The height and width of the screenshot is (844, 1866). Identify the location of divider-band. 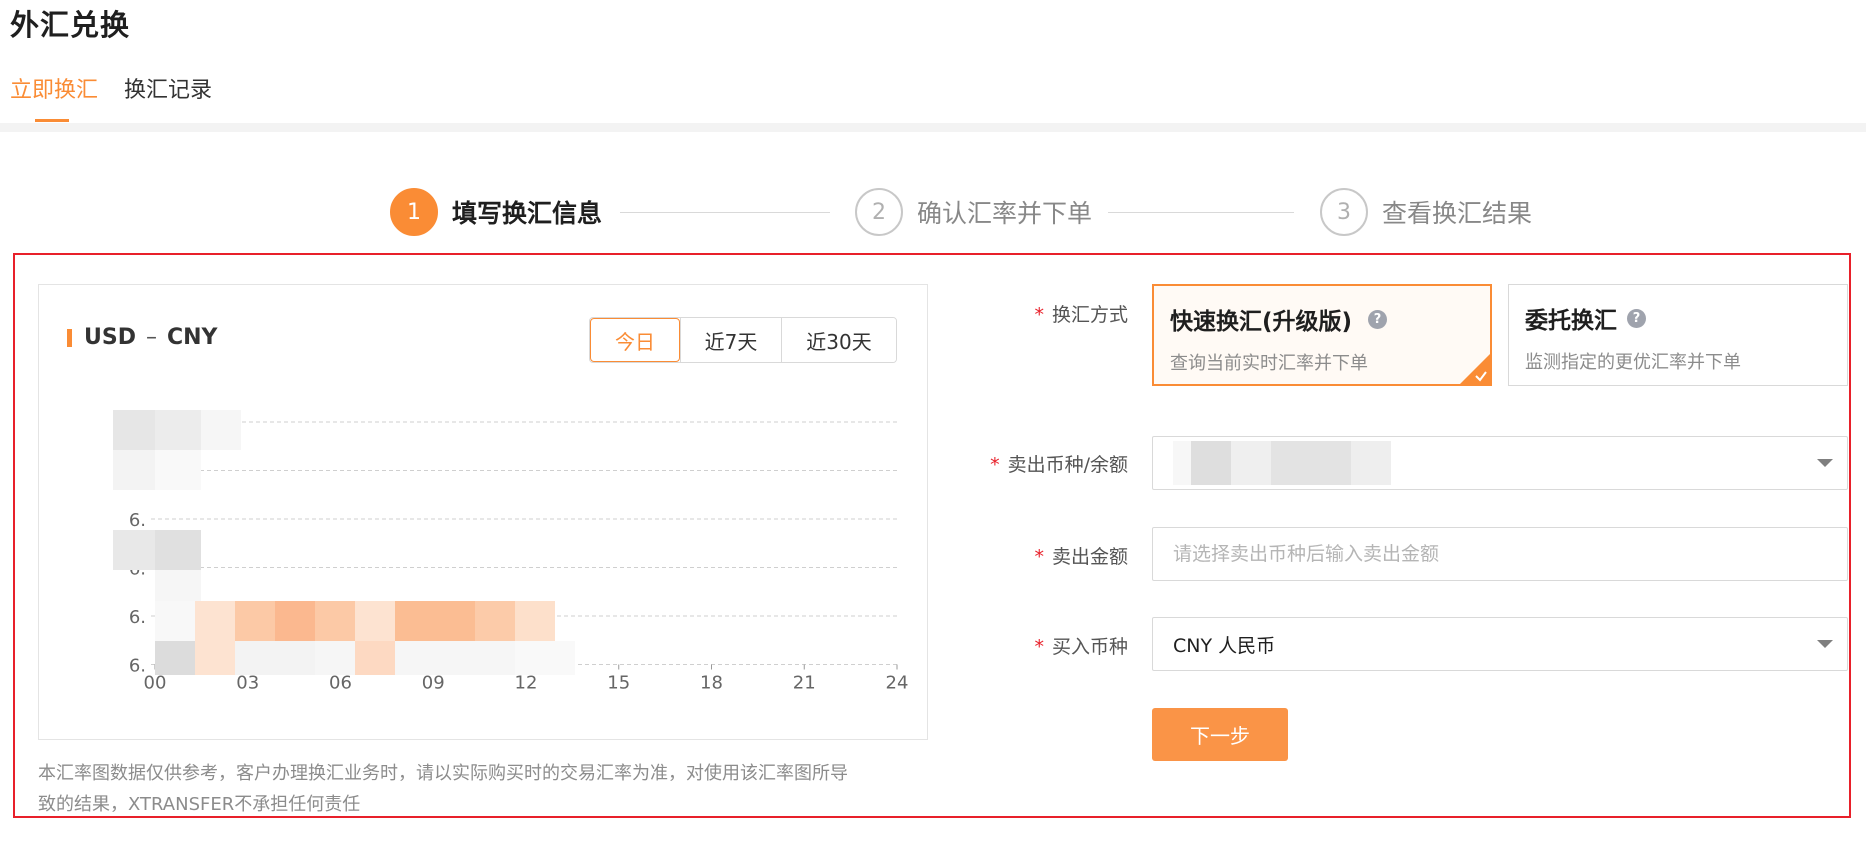
(933, 127).